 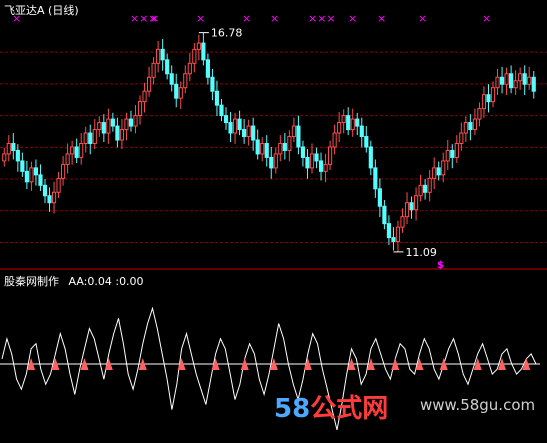 I want to click on indicator-readout: AA:0.04 :0.00, so click(x=106, y=281).